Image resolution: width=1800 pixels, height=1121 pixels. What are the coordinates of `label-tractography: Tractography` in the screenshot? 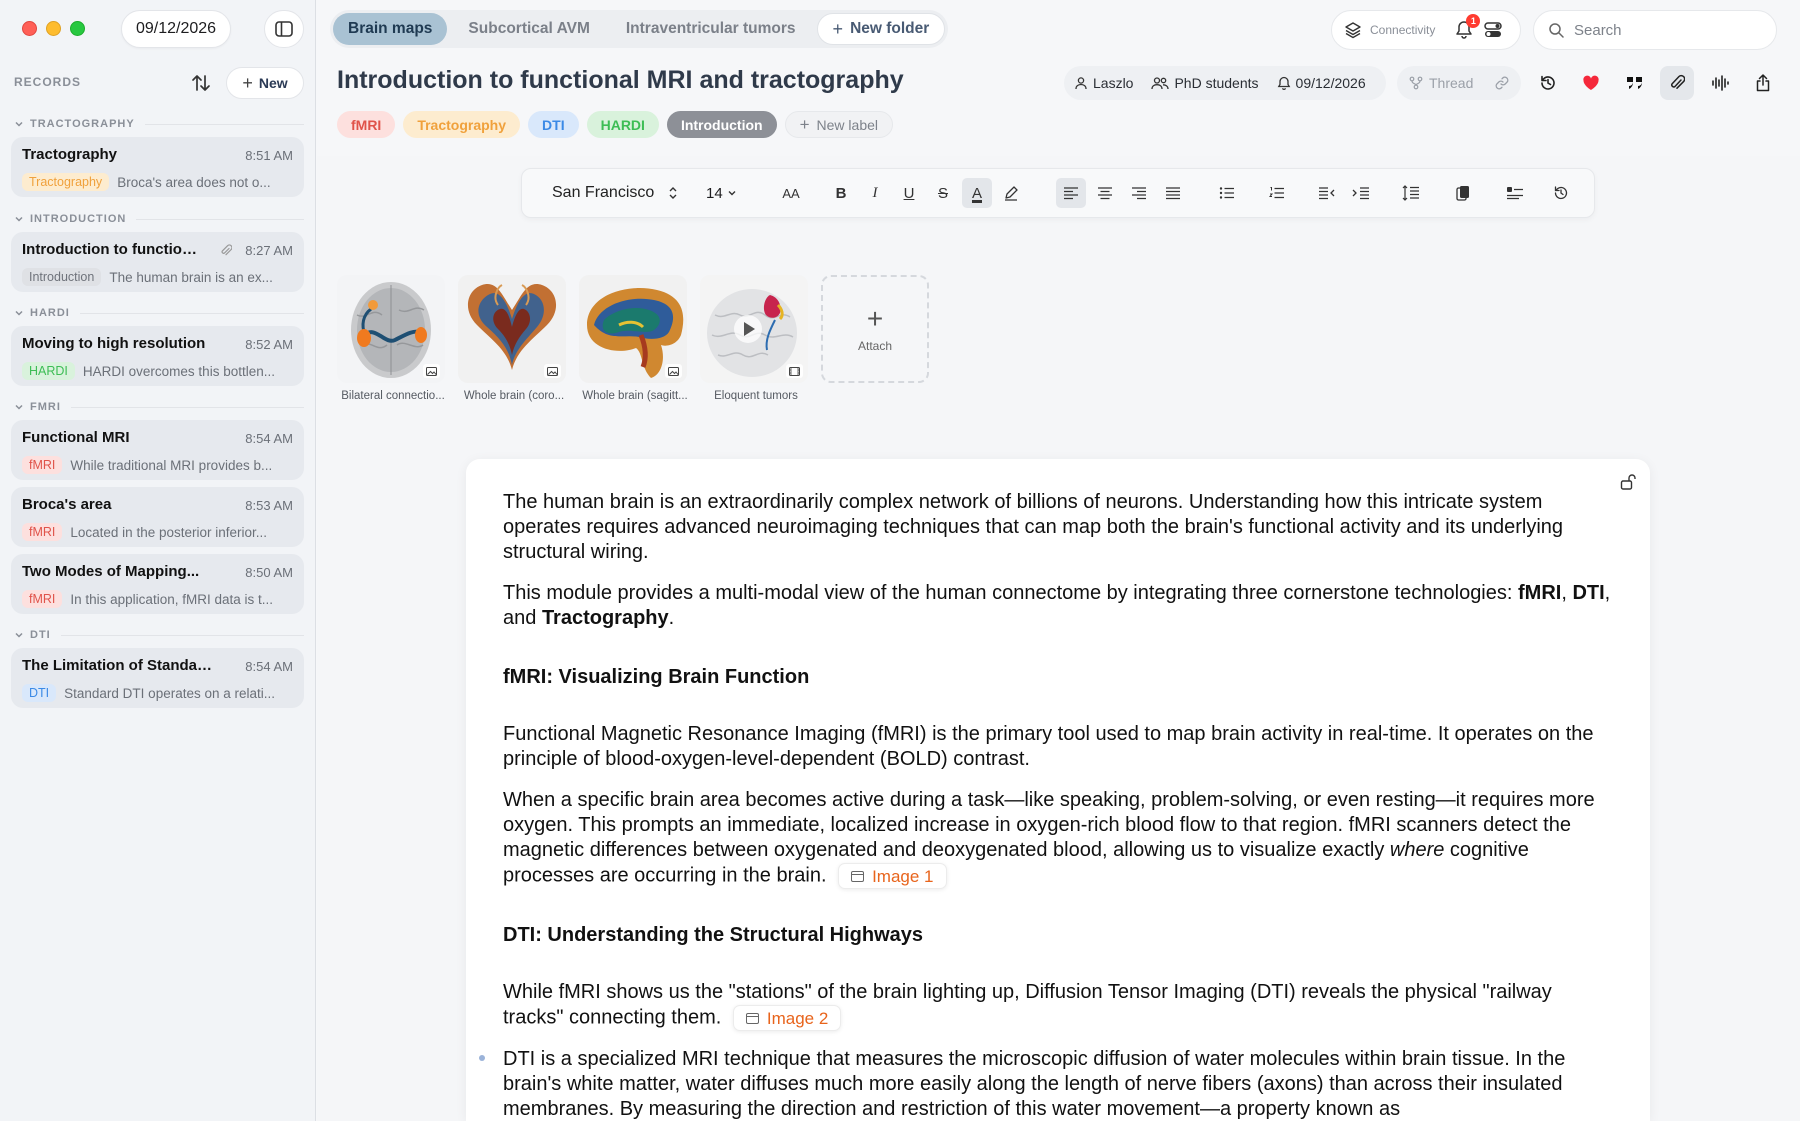 It's located at (462, 124).